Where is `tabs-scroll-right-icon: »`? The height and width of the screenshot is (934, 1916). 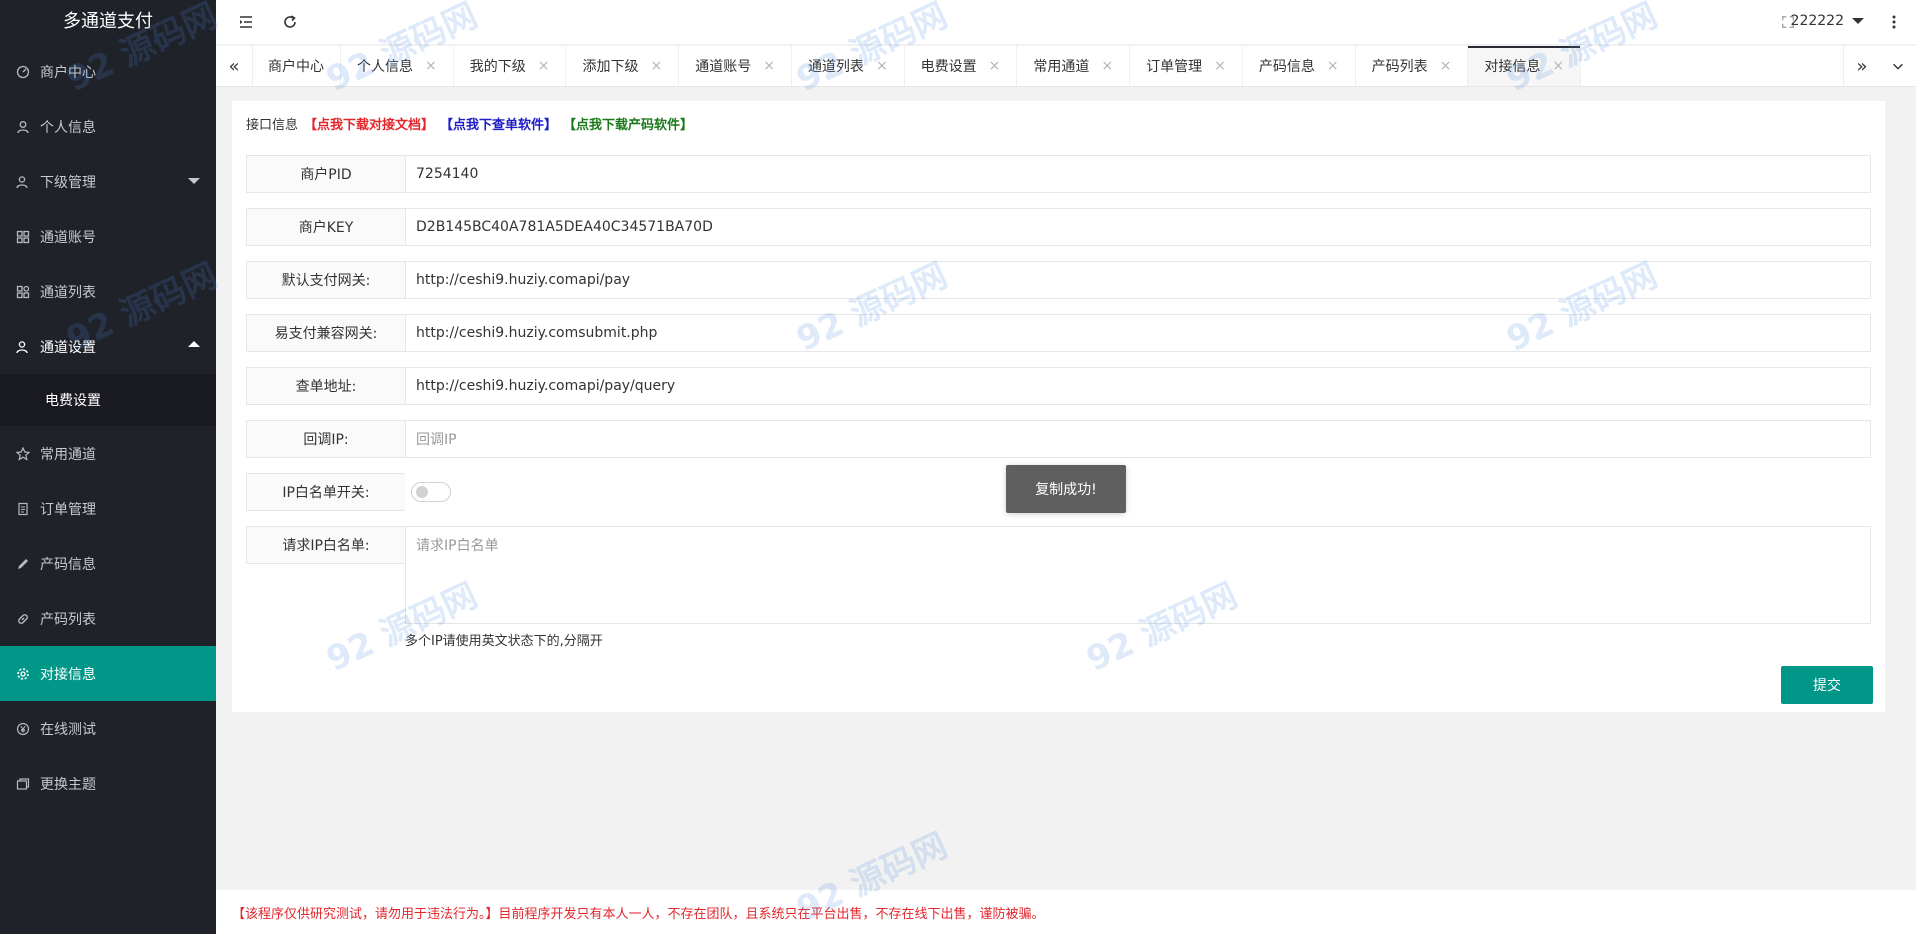
tabs-scroll-right-icon: » is located at coordinates (1861, 66).